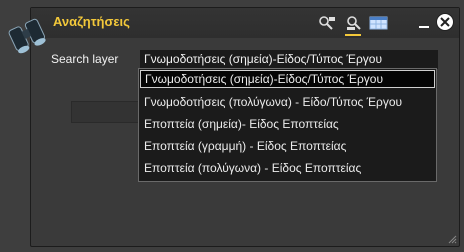  Describe the element at coordinates (85, 59) in the screenshot. I see `search-layer-label: Search layer` at that location.